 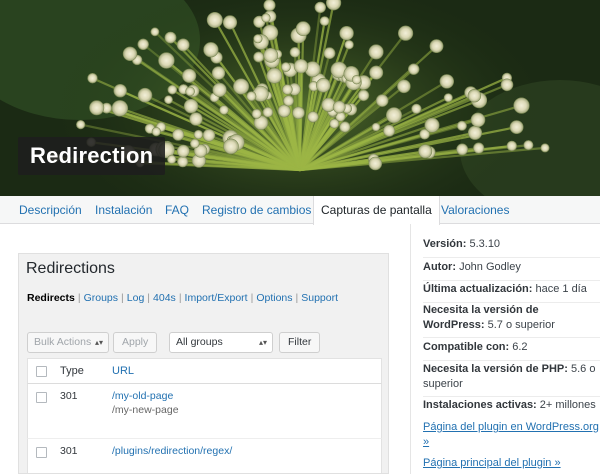 What do you see at coordinates (50, 210) in the screenshot?
I see `tab-descripcion: Descripción` at bounding box center [50, 210].